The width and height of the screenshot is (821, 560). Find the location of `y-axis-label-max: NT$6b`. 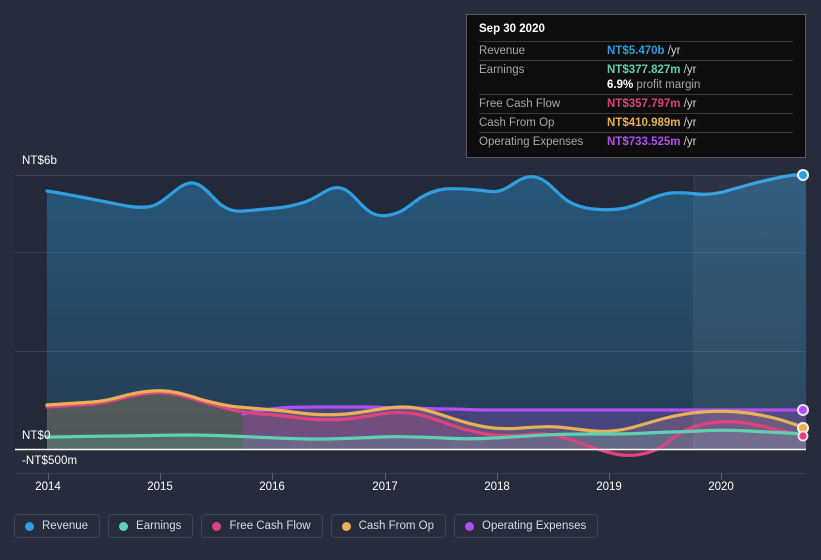

y-axis-label-max: NT$6b is located at coordinates (40, 161).